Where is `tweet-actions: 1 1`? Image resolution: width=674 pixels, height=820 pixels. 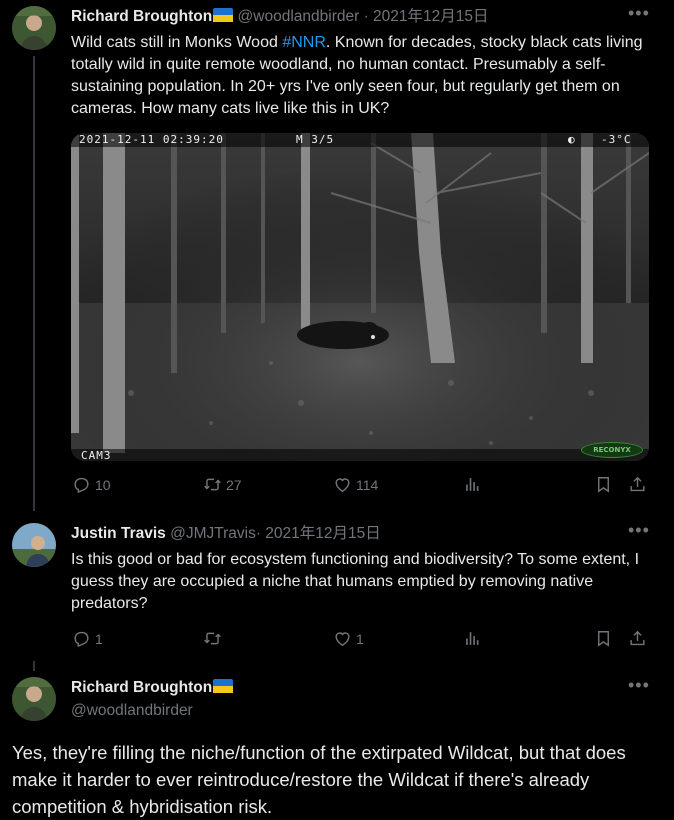 tweet-actions: 1 1 is located at coordinates (337, 641).